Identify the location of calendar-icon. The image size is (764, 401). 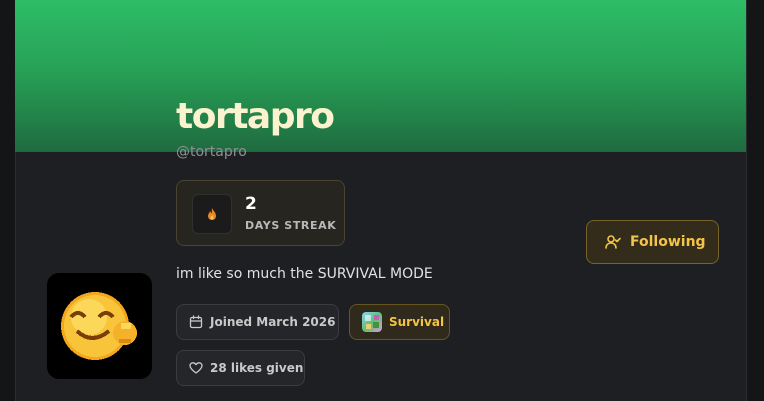
(196, 322).